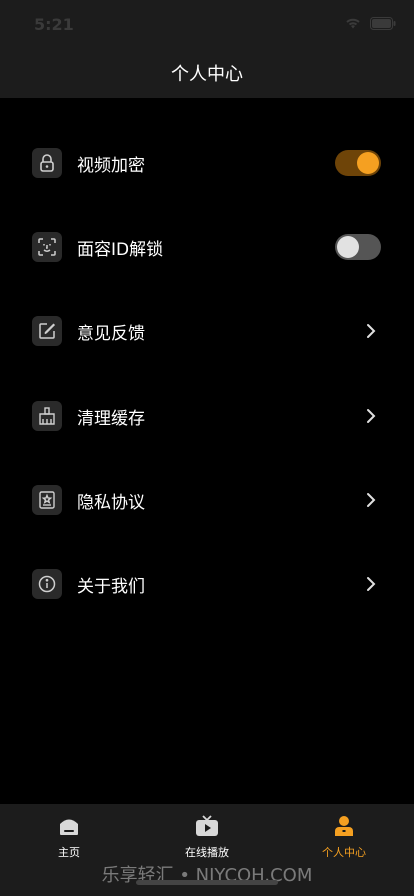 The image size is (414, 896). What do you see at coordinates (207, 416) in the screenshot?
I see `menu-item-clear-cache: 清理缓存` at bounding box center [207, 416].